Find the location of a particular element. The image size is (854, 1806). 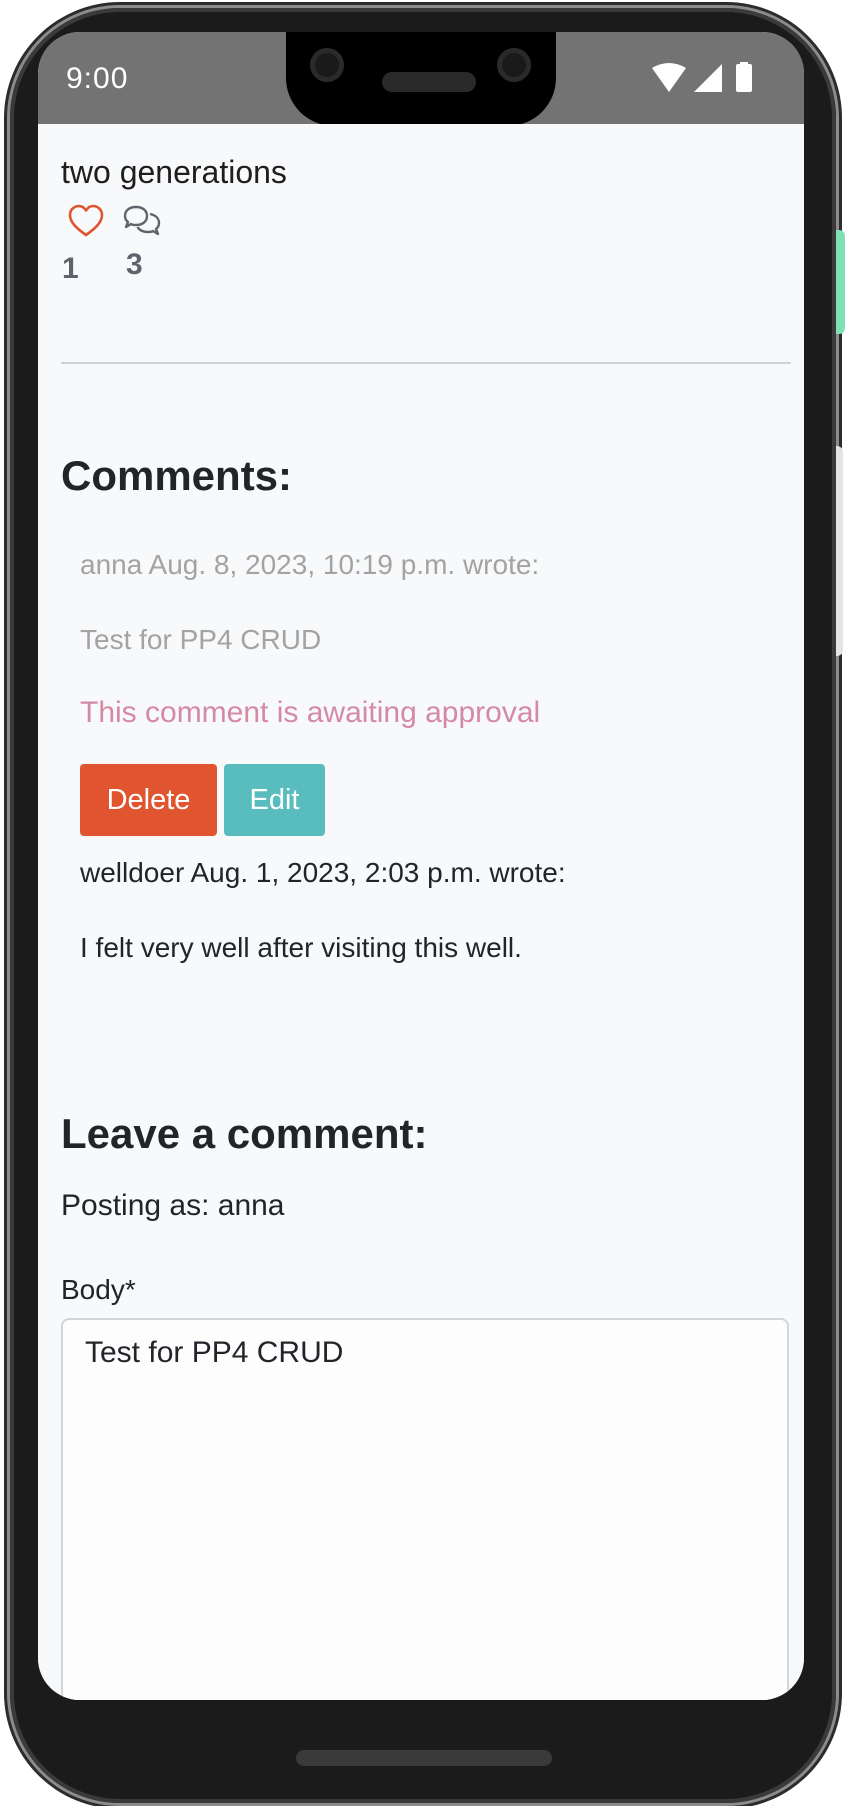

cell-signal-icon is located at coordinates (708, 78).